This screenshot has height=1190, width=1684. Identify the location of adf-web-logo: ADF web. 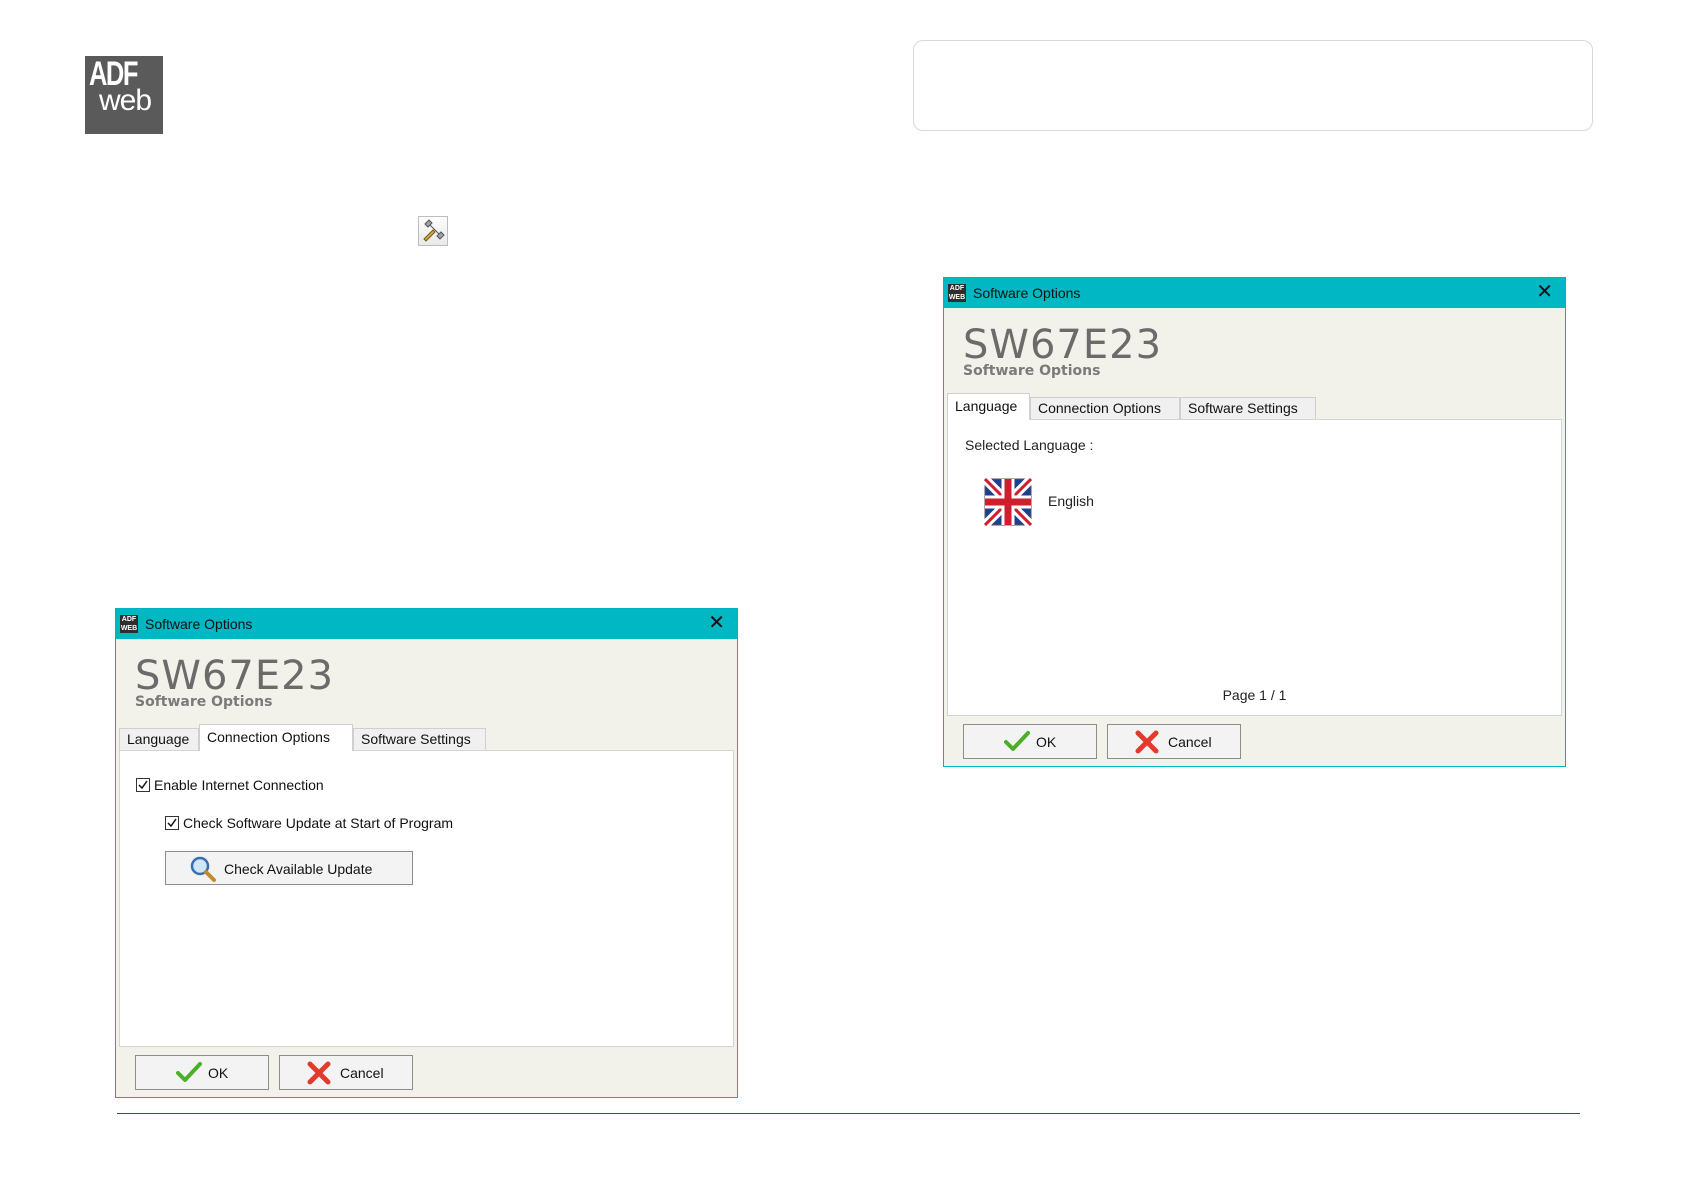
(124, 95).